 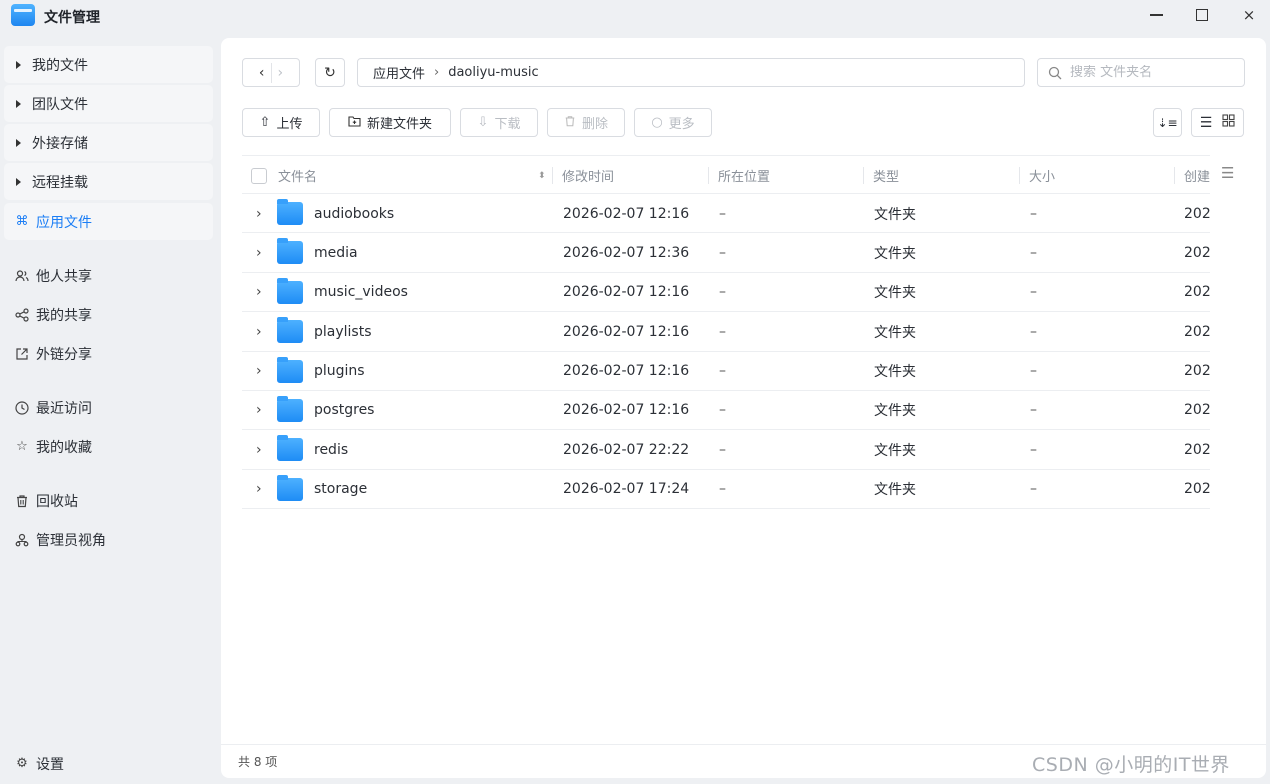 What do you see at coordinates (64, 276) in the screenshot?
I see `sidebar-item-label: 他人共享` at bounding box center [64, 276].